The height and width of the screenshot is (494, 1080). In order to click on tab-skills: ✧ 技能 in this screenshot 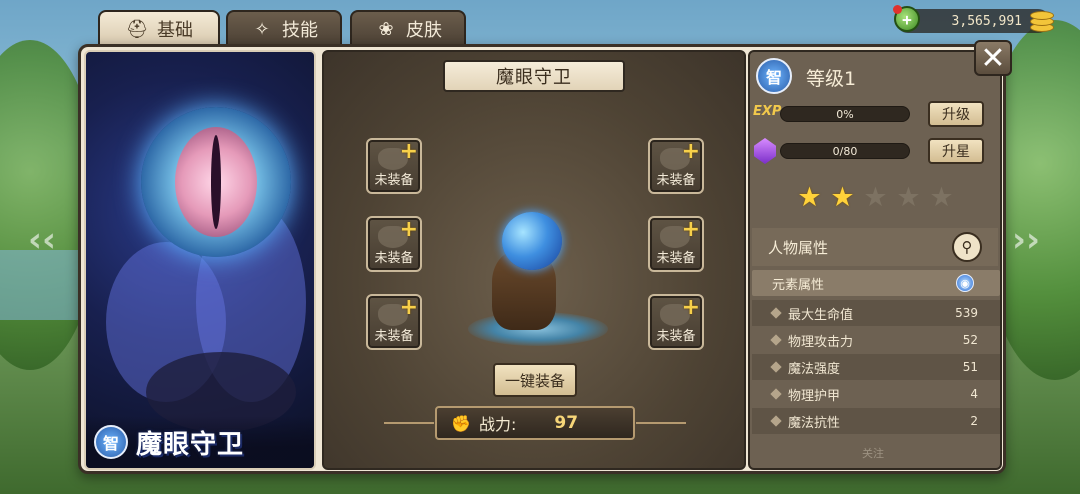, I will do `click(284, 28)`.